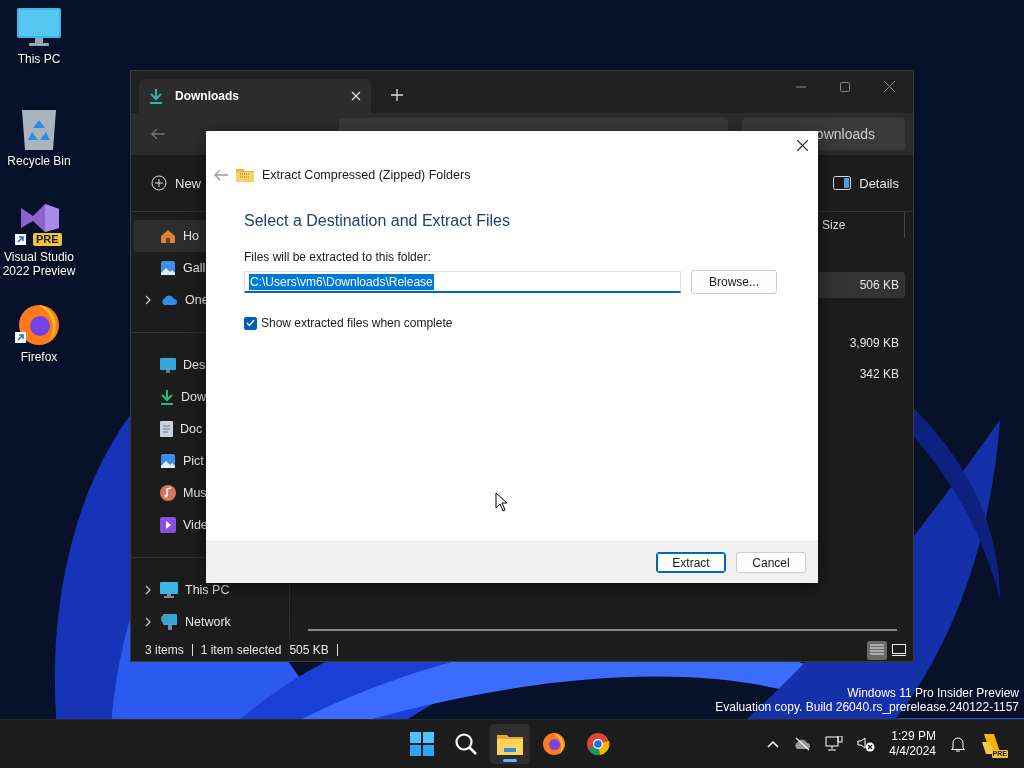  I want to click on dialog-heading: Select a Destination and Extract Files, so click(377, 221).